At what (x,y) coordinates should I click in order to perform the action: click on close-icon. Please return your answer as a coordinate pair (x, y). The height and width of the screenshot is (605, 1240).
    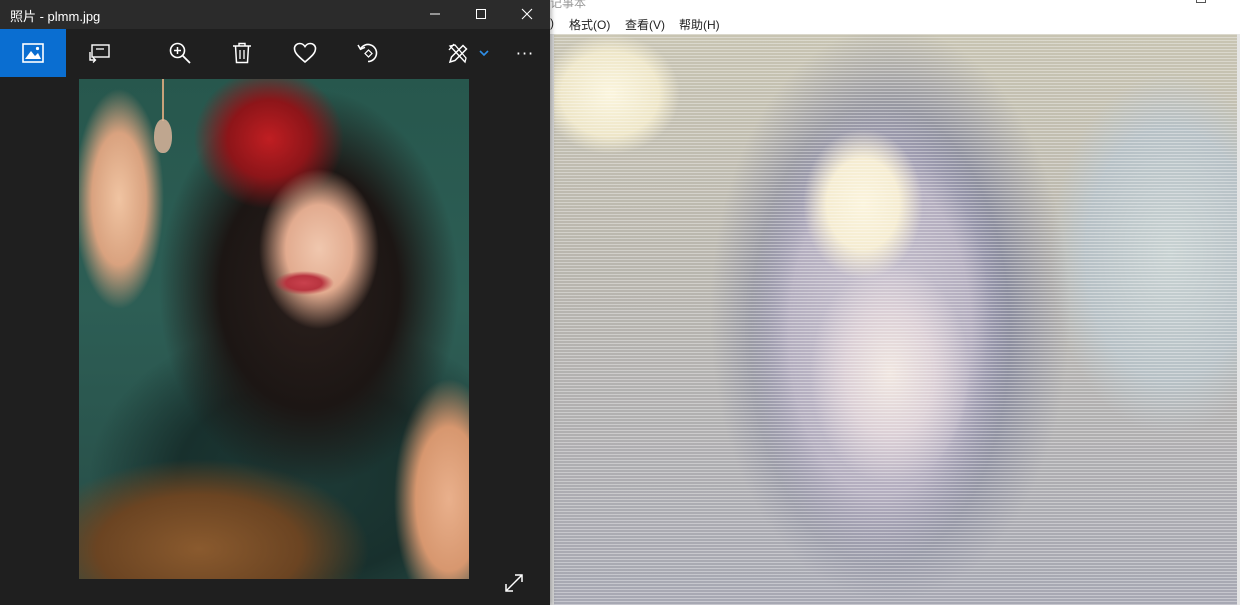
    Looking at the image, I should click on (527, 14).